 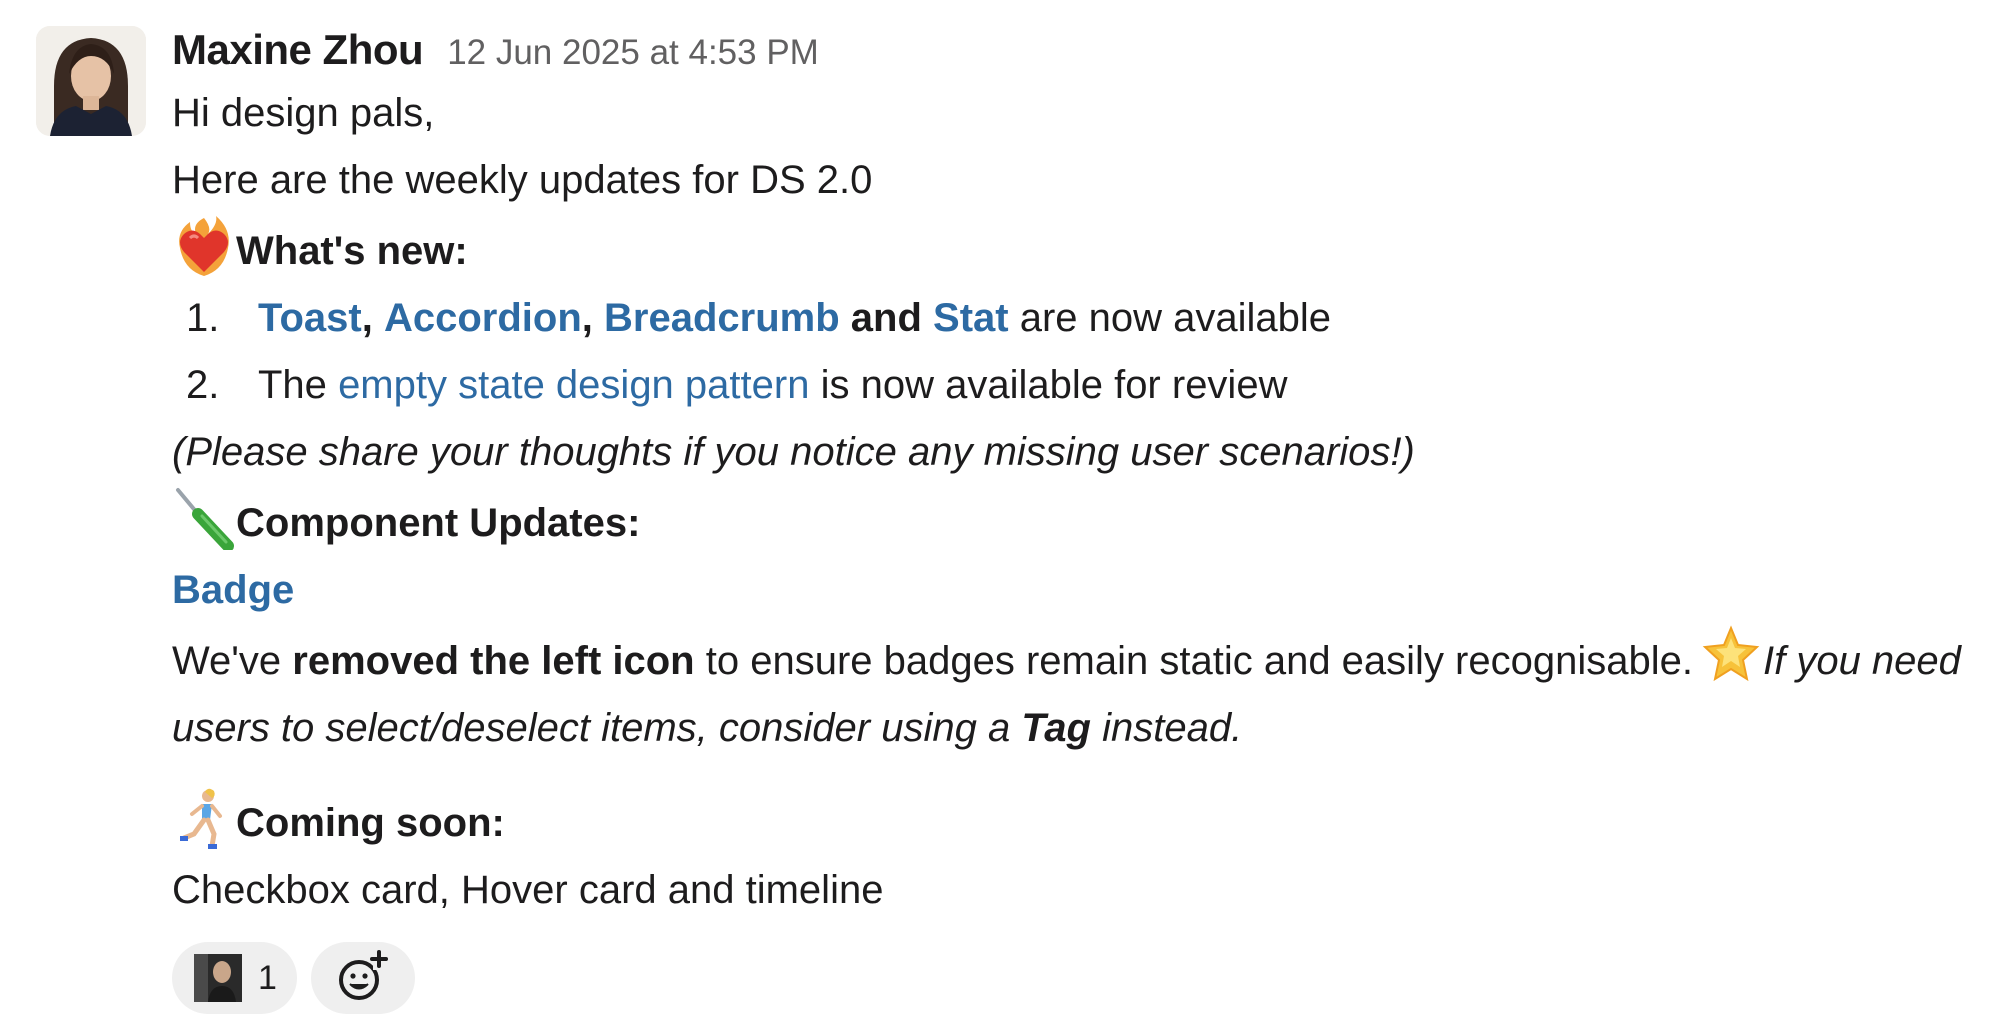 What do you see at coordinates (91, 81) in the screenshot?
I see `sender-avatar` at bounding box center [91, 81].